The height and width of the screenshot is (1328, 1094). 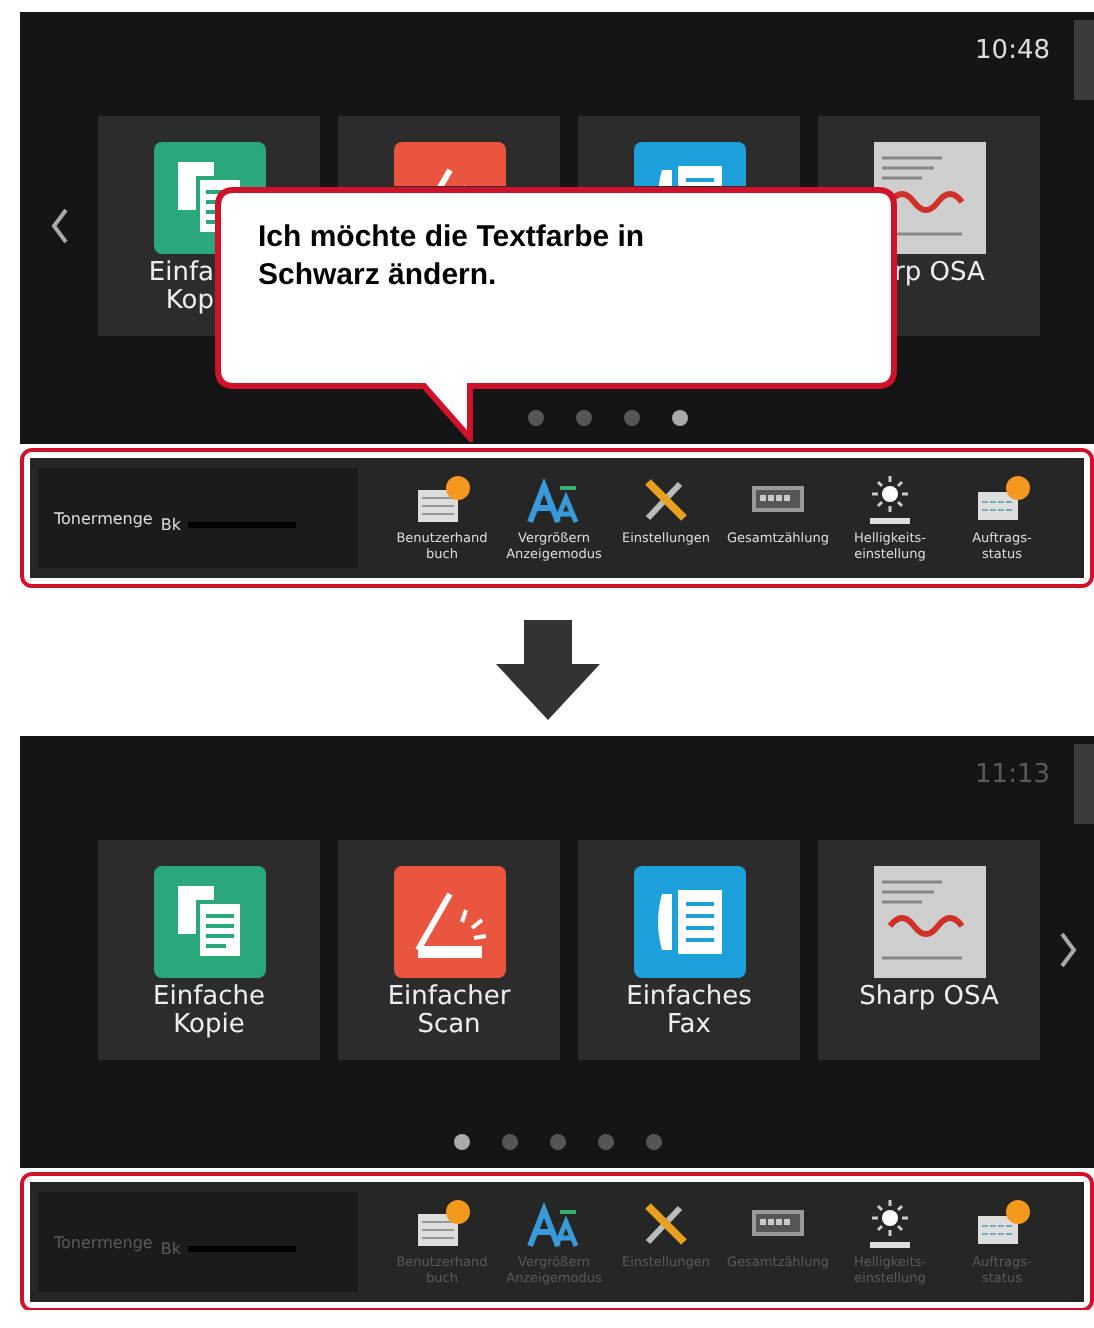 I want to click on app-tile: Einfaches Fax, so click(x=689, y=950).